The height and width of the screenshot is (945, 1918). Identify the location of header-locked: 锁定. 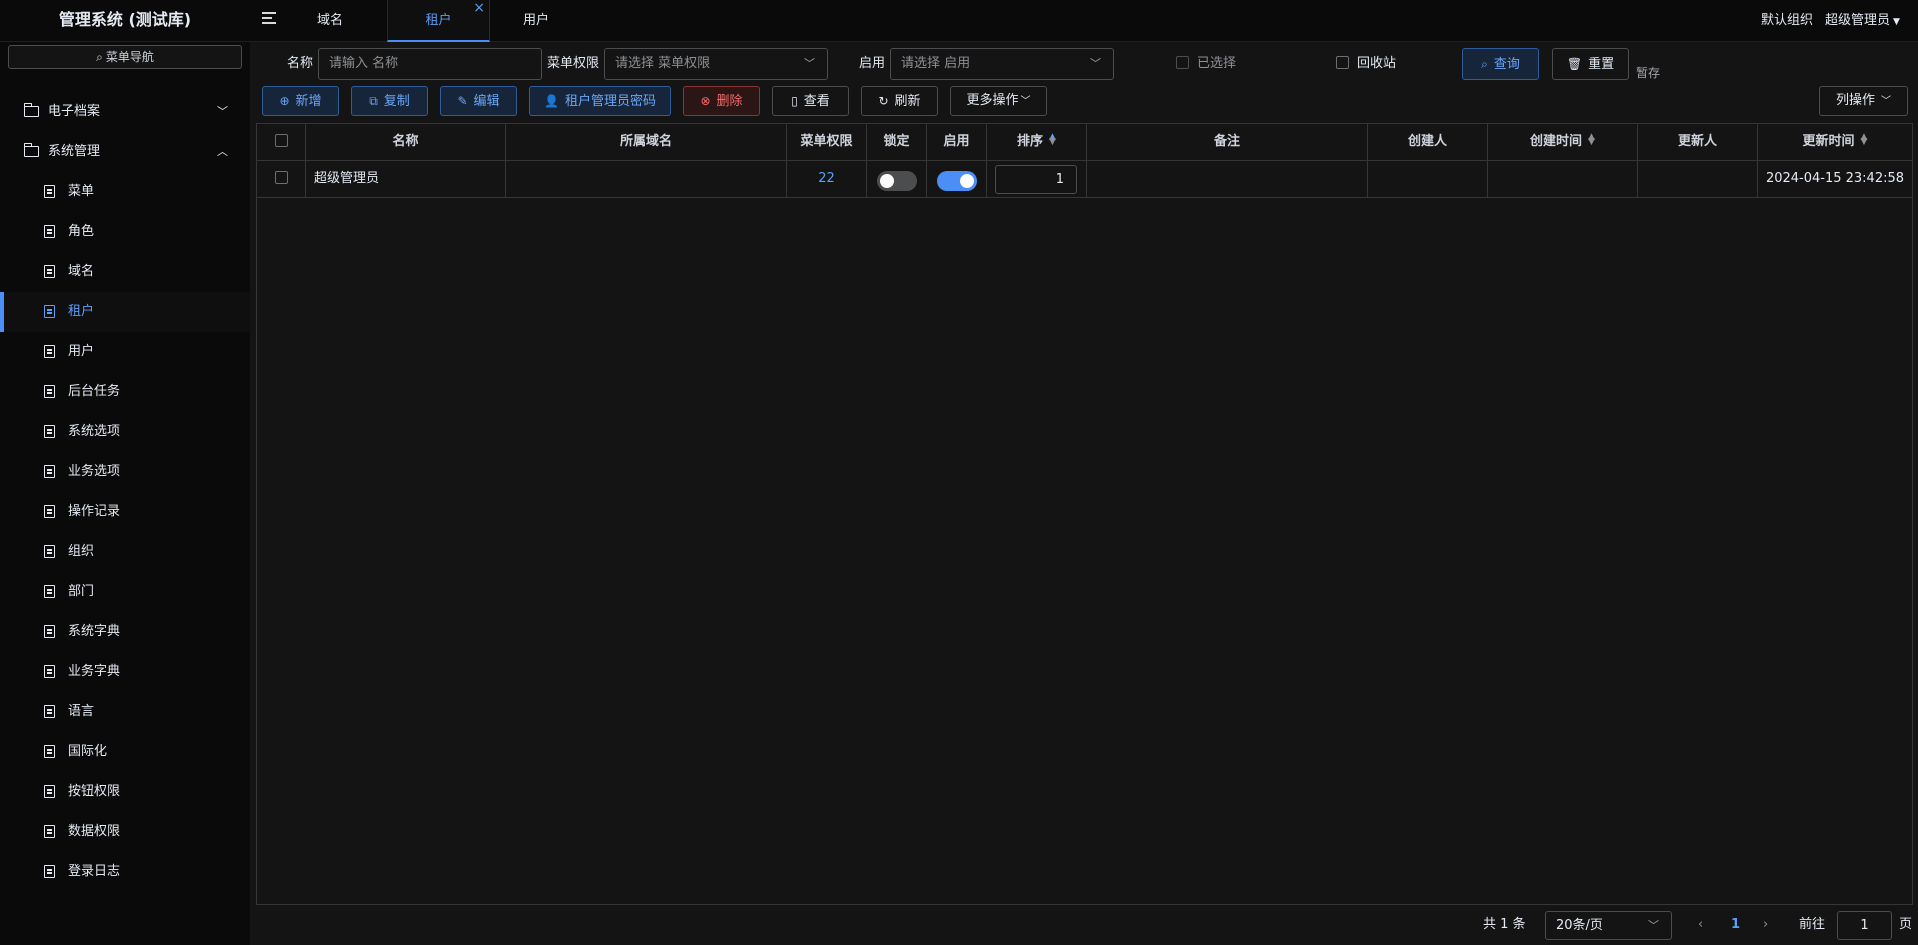
(897, 142).